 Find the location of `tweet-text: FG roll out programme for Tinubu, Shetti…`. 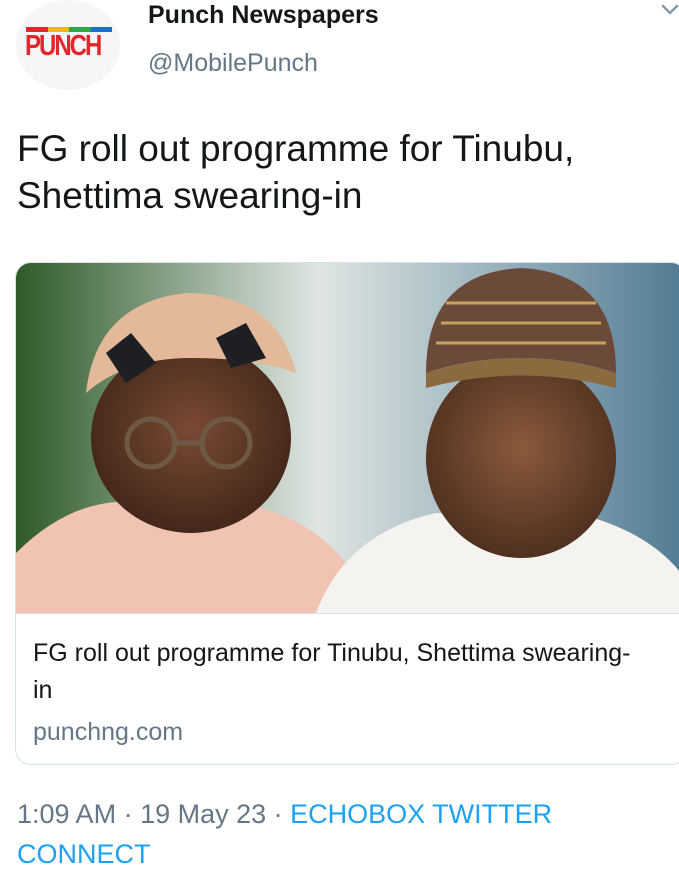

tweet-text: FG roll out programme for Tinubu, Shetti… is located at coordinates (296, 172).